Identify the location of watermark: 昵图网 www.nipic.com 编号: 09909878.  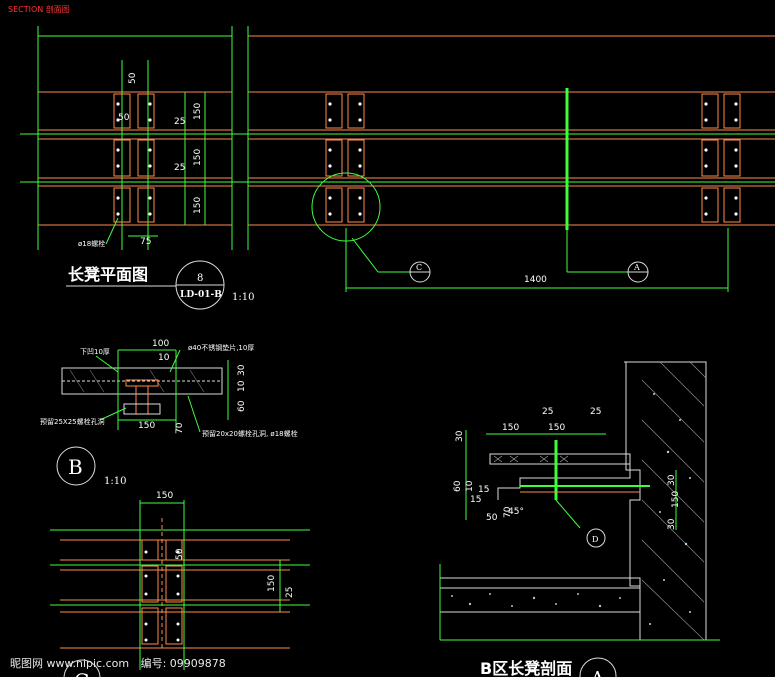
(118, 663).